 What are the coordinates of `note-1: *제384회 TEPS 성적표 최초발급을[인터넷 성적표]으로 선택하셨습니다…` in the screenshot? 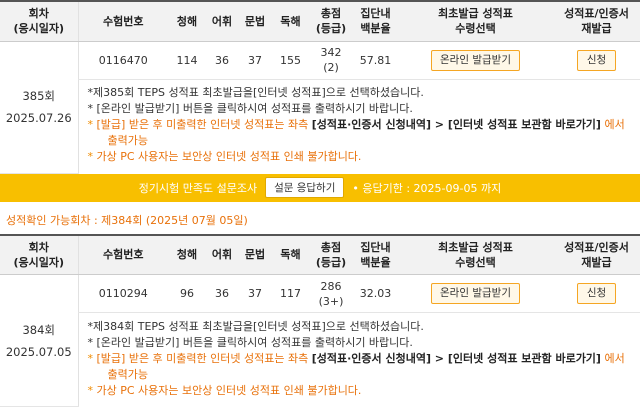 It's located at (255, 326).